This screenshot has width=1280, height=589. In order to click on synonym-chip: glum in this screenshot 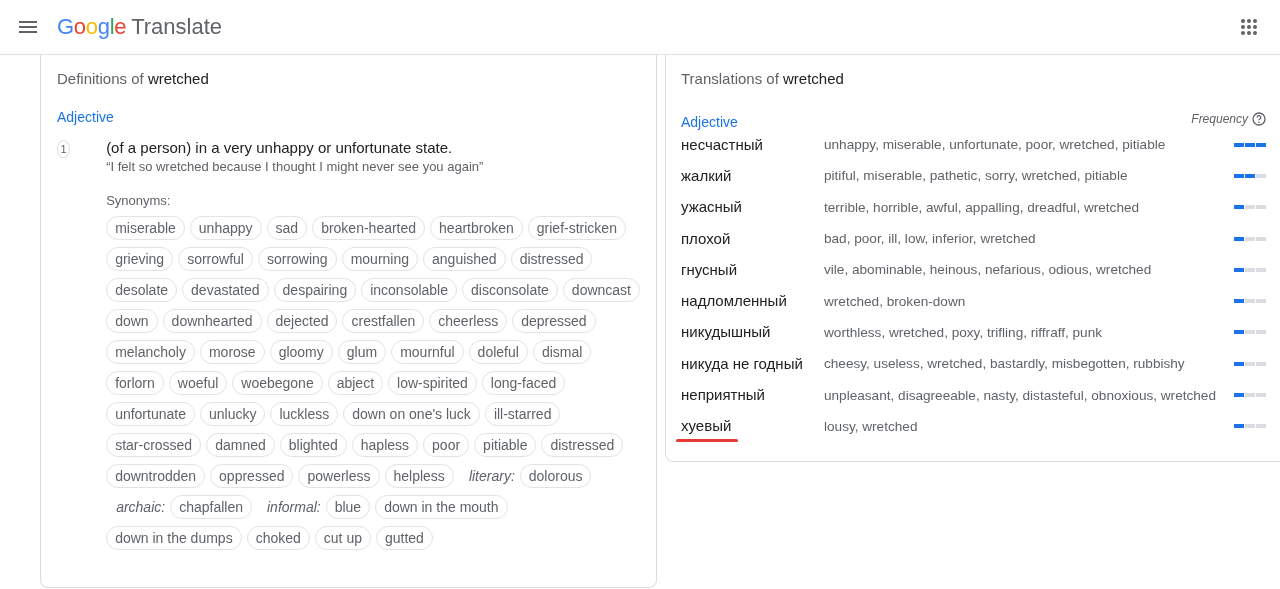, I will do `click(362, 352)`.